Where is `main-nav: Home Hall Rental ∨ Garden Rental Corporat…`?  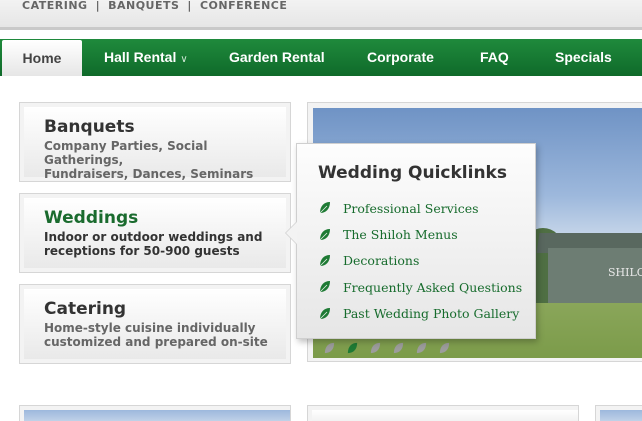
main-nav: Home Hall Rental ∨ Garden Rental Corporat… is located at coordinates (321, 57).